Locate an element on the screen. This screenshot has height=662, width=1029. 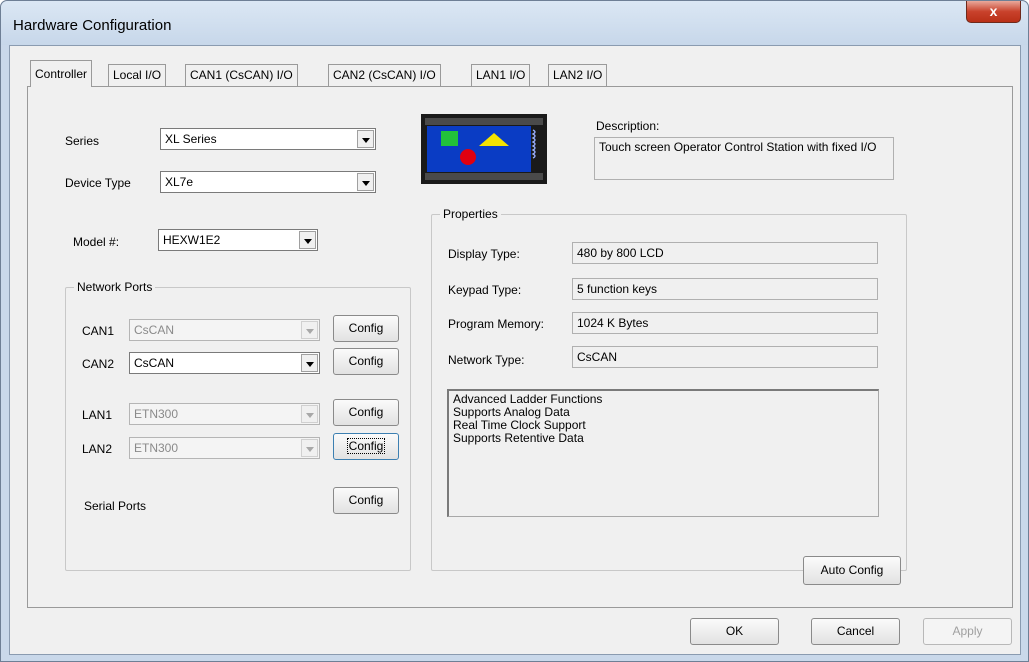
can2-config-button: Config is located at coordinates (366, 361).